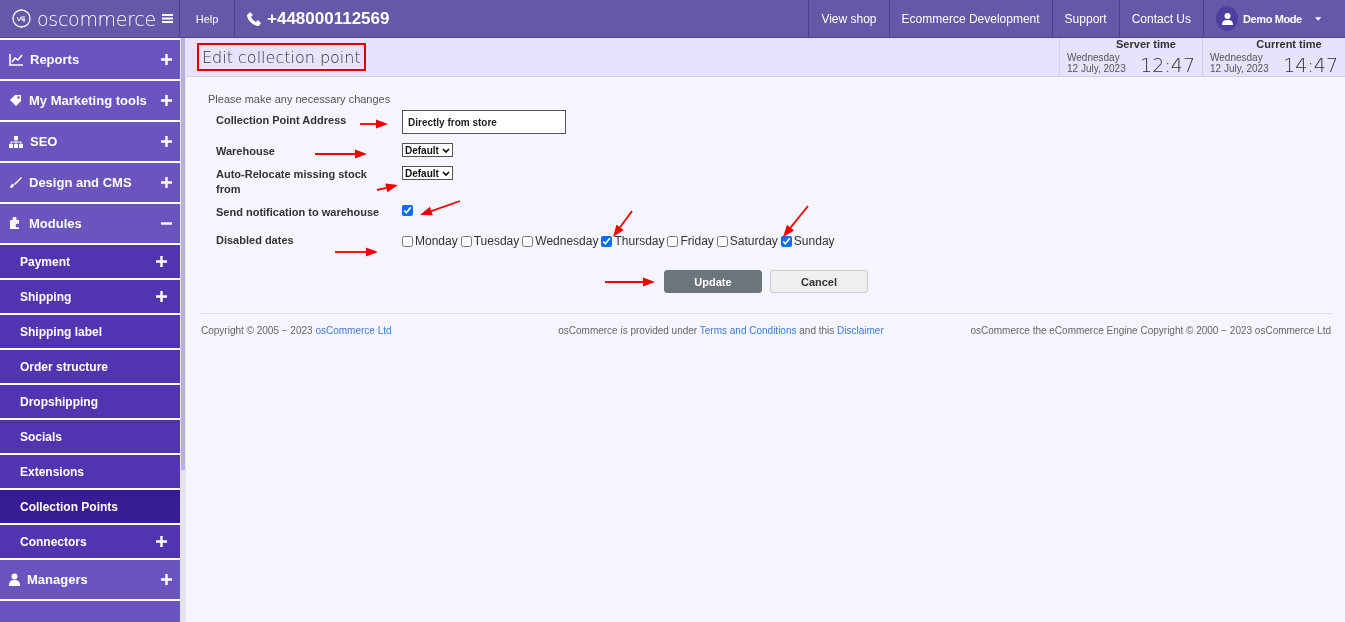 This screenshot has height=622, width=1345. What do you see at coordinates (21, 18) in the screenshot?
I see `logo-icon` at bounding box center [21, 18].